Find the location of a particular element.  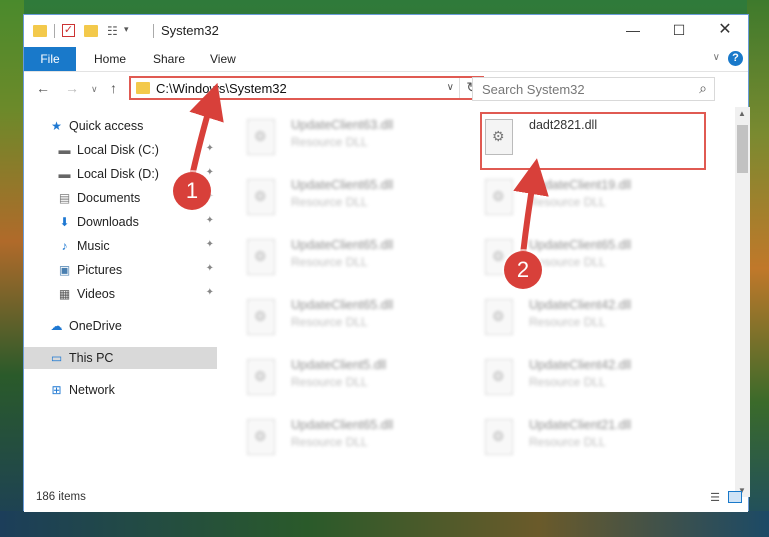

step-badge-2: 2 is located at coordinates (523, 270).